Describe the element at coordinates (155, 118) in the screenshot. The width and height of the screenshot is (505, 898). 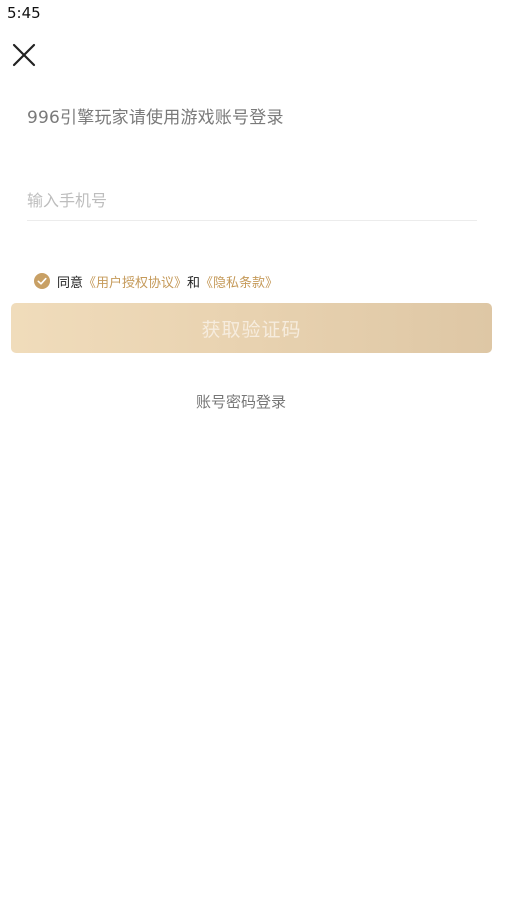
I see `login-hint: 996引擎玩家请使用游戏账号登录` at that location.